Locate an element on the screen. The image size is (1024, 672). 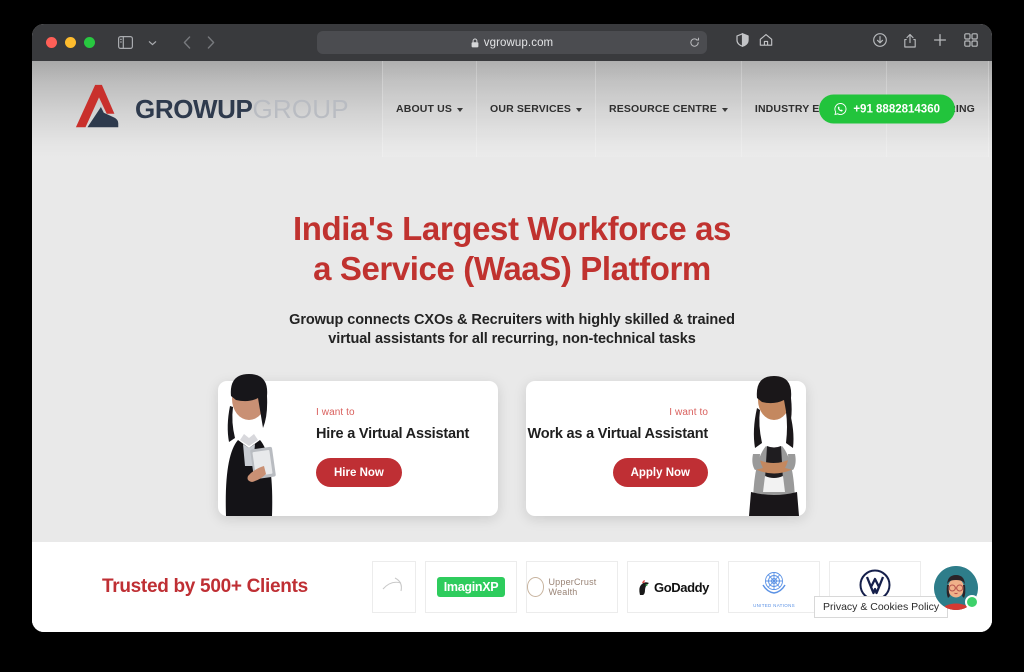
home-icon is located at coordinates (766, 42).